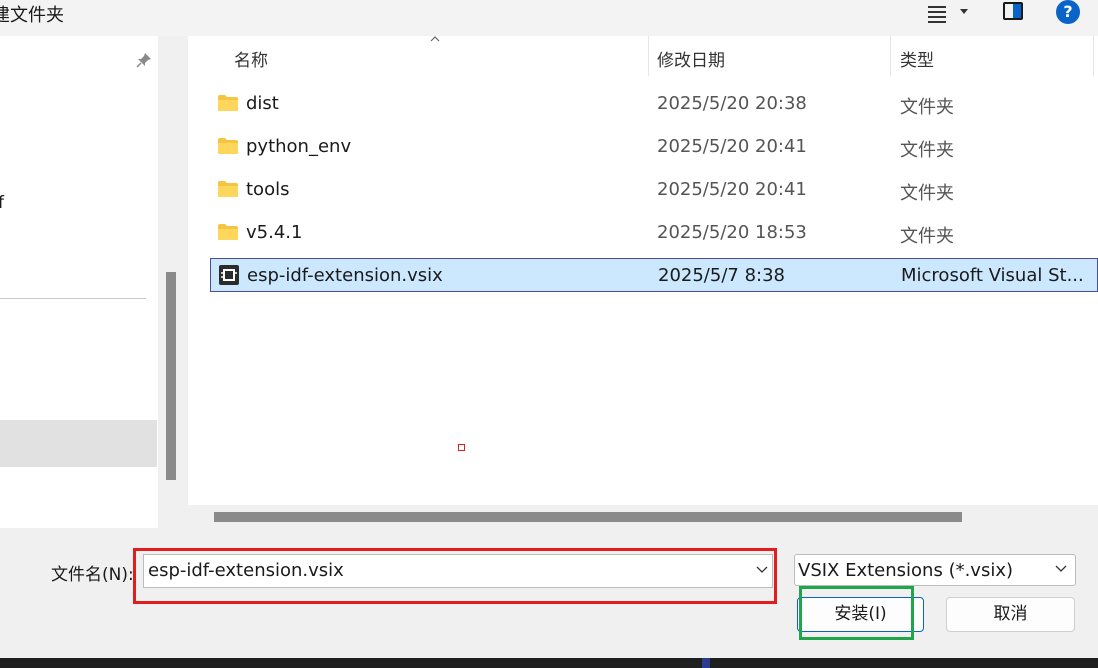  Describe the element at coordinates (905, 570) in the screenshot. I see `file-type-filter-value: VSIX Extensions (*.vsix)` at that location.